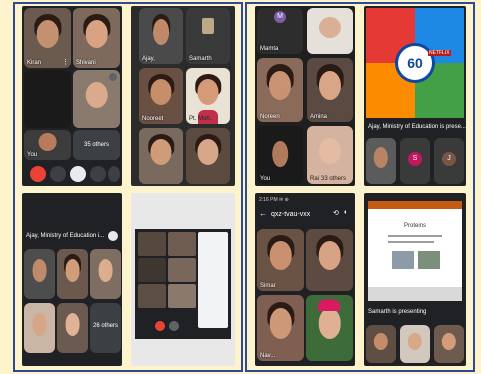 This screenshot has height=374, width=481. I want to click on participant-tile-bottom-3: J, so click(449, 161).